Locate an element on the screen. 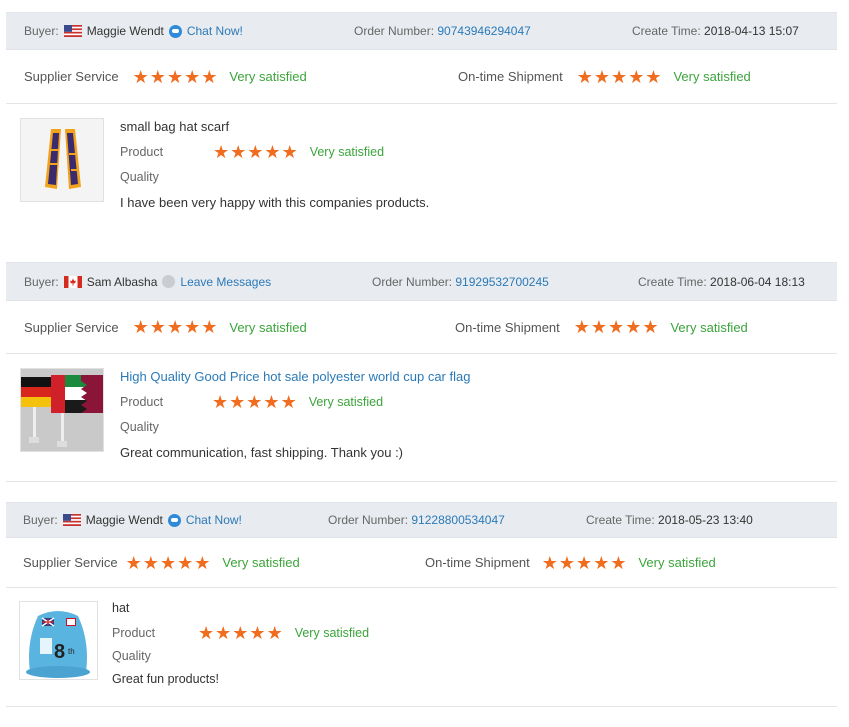 This screenshot has height=727, width=849. order-number: Order Number: 90743946294047 is located at coordinates (442, 31).